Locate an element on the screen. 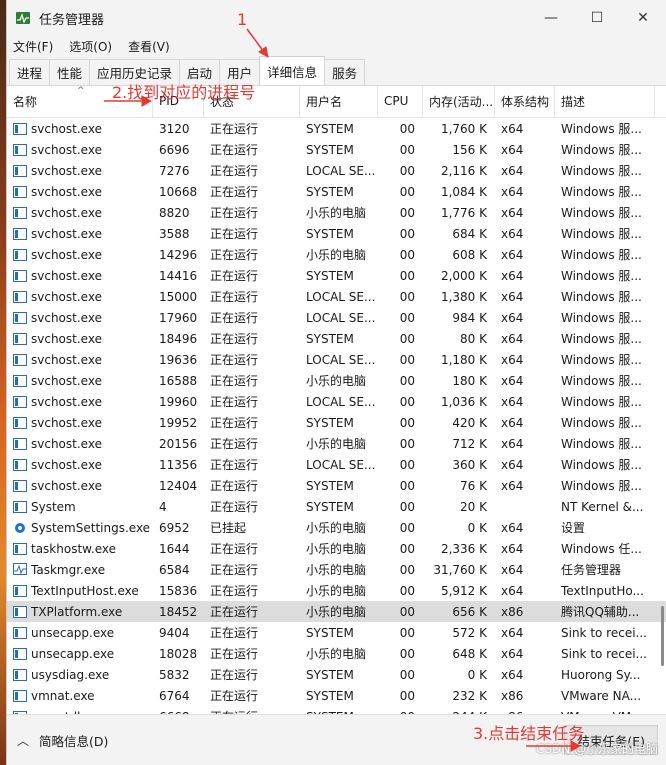 This screenshot has height=765, width=666. mem-text: 420 K is located at coordinates (469, 422).